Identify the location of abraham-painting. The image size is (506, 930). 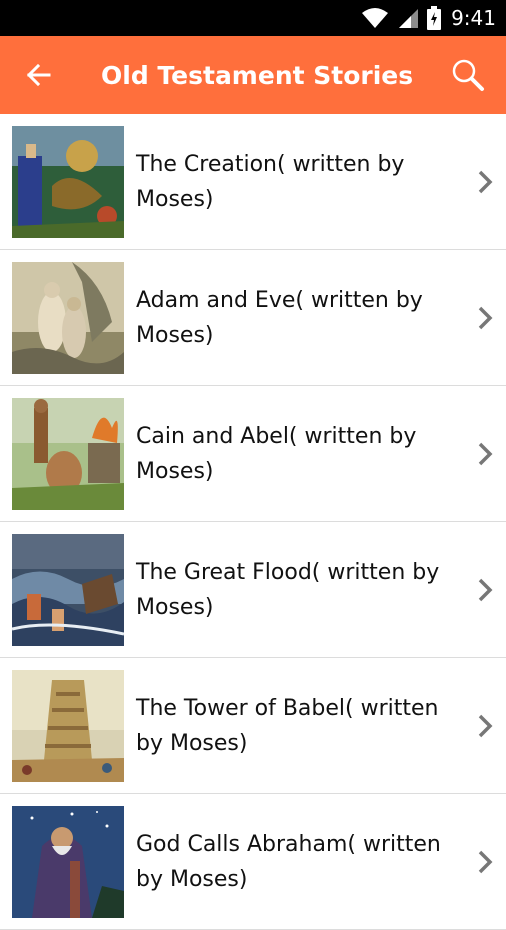
(68, 862).